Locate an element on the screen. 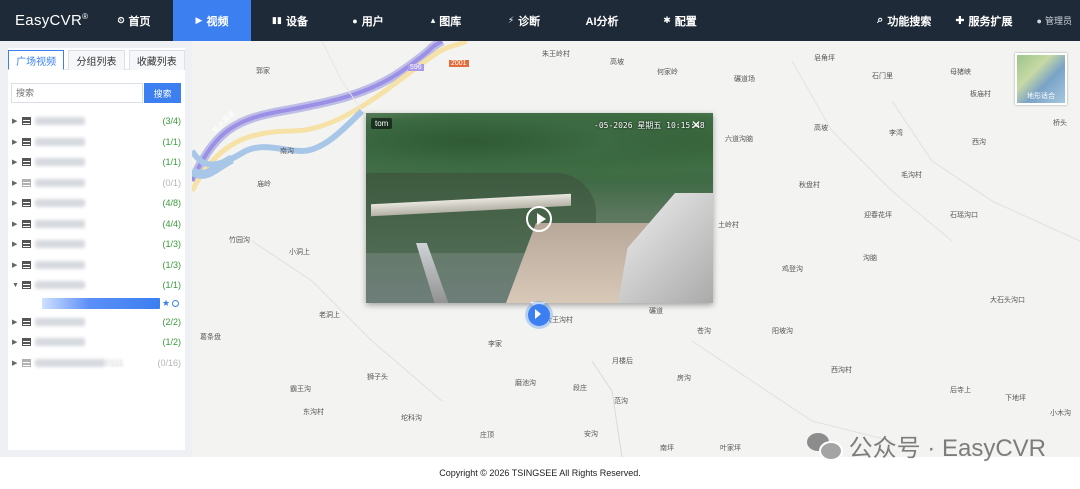 This screenshot has height=489, width=1080. nav-label-diagnose: 诊断 is located at coordinates (529, 21).